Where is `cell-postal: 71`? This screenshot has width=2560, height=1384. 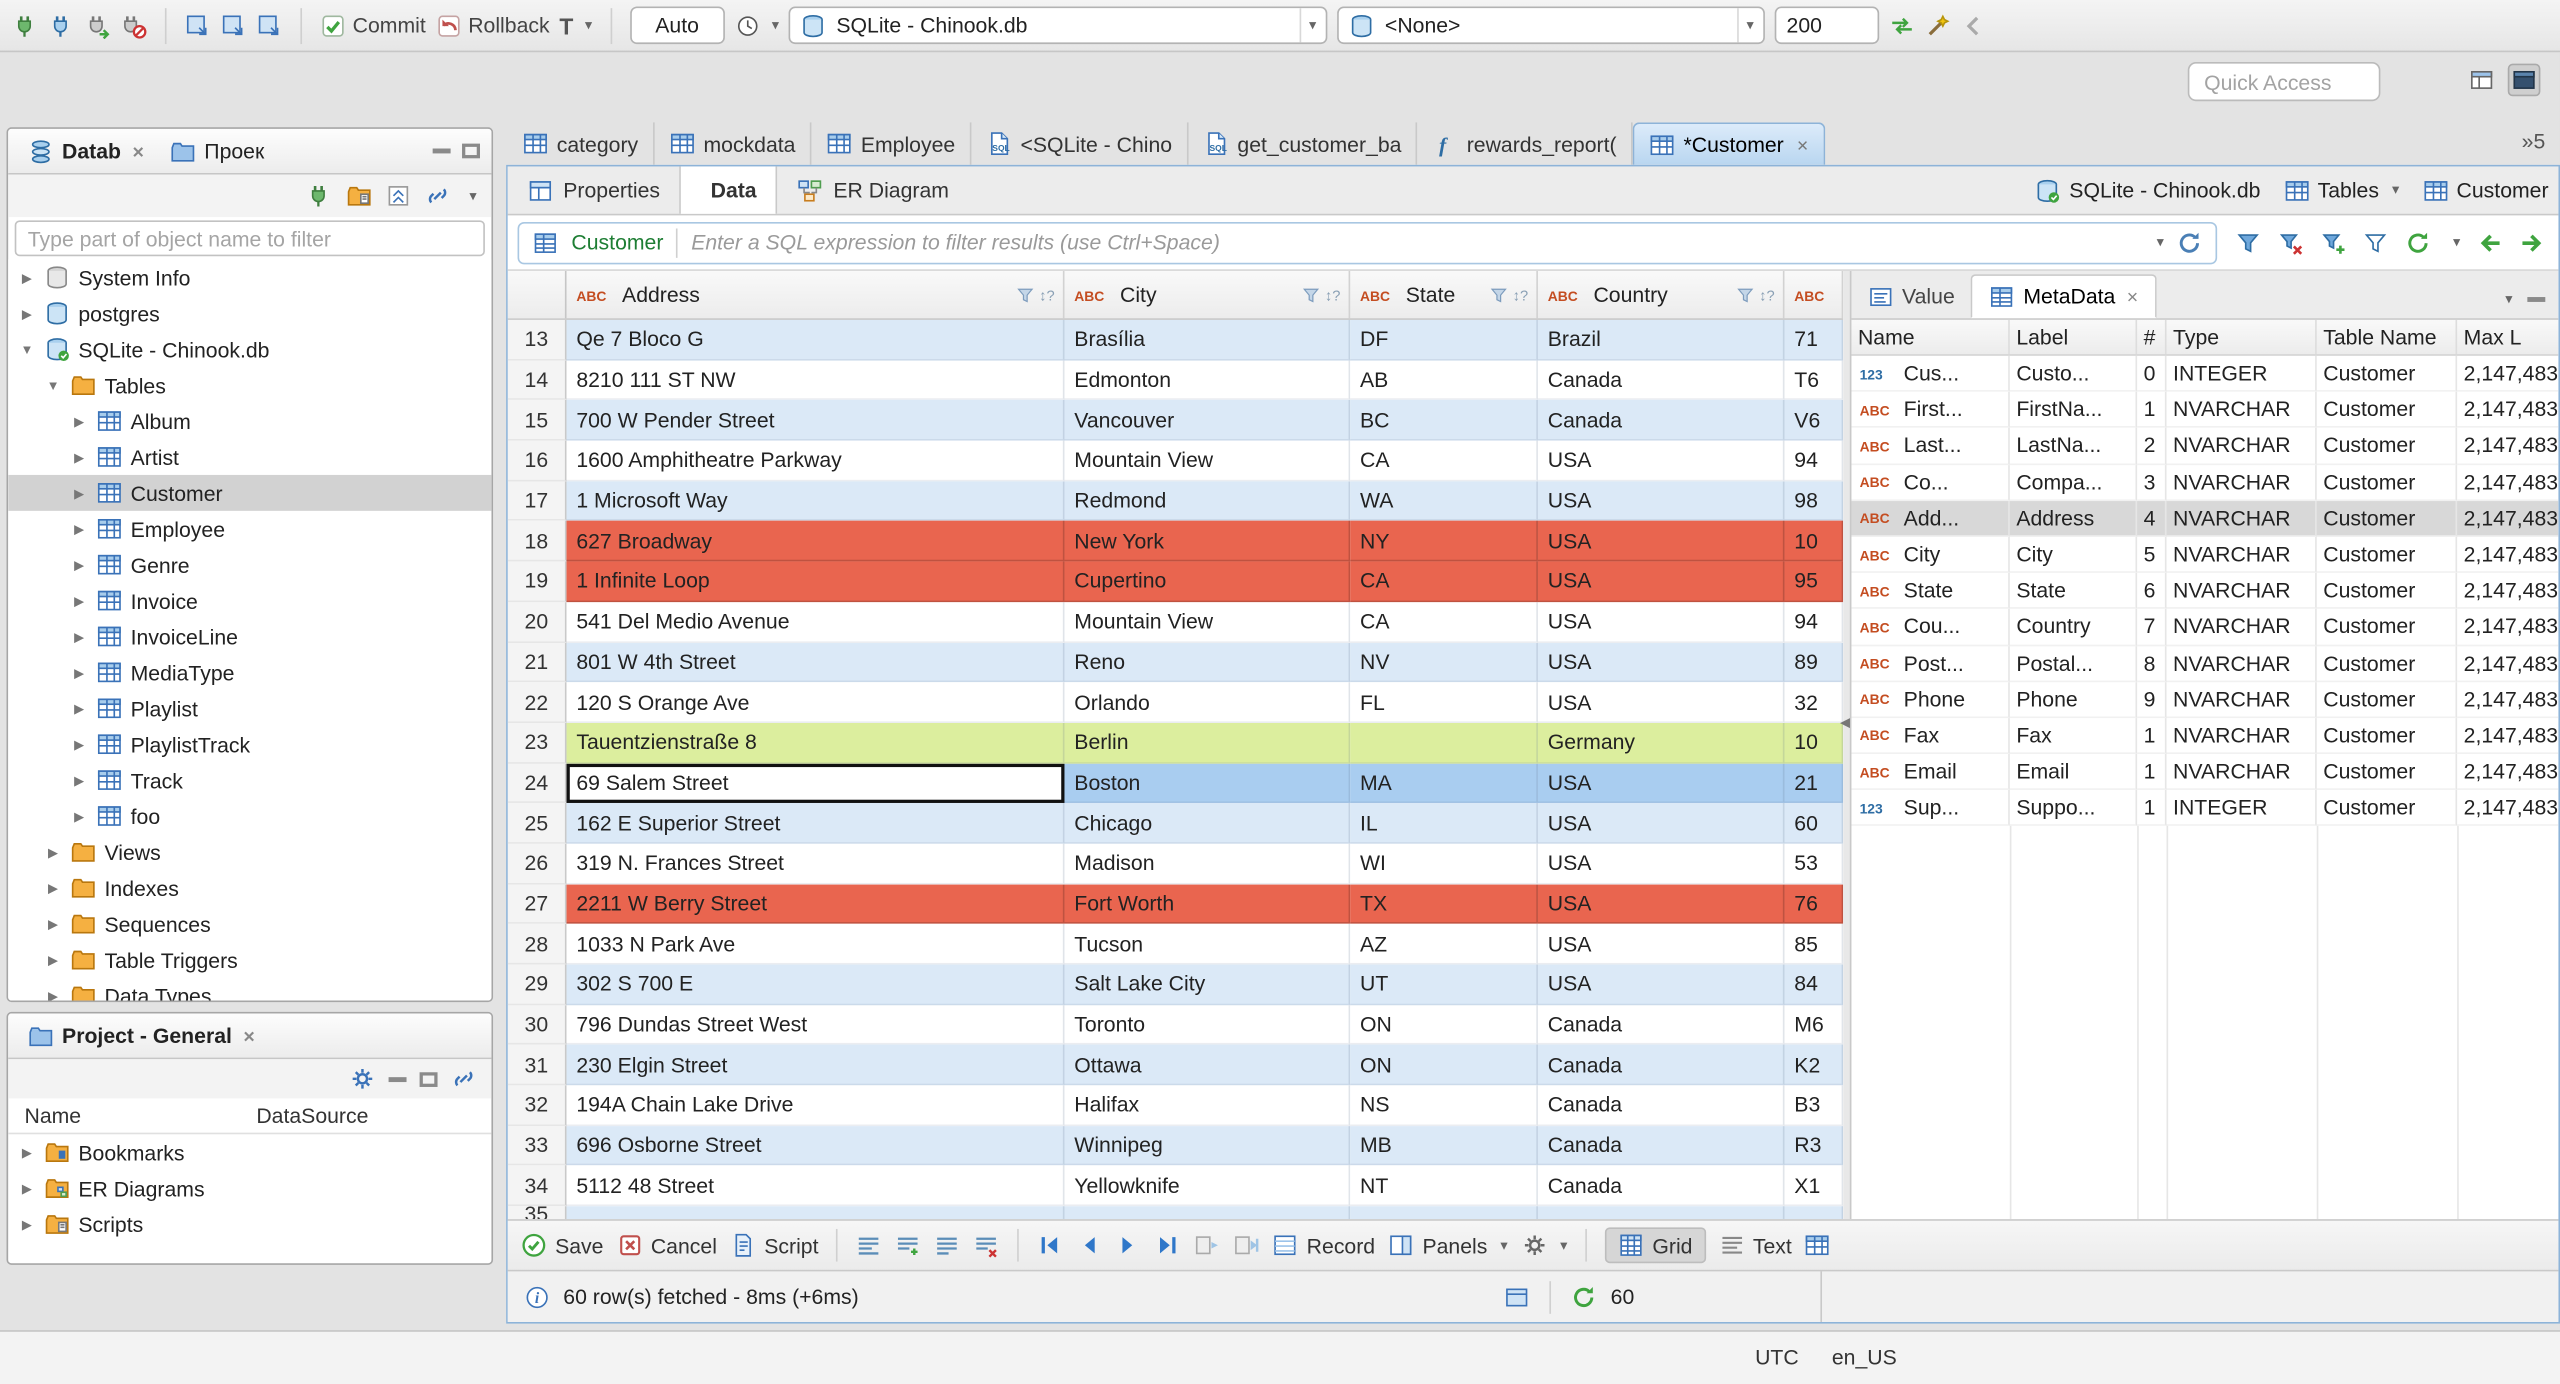 cell-postal: 71 is located at coordinates (1814, 340).